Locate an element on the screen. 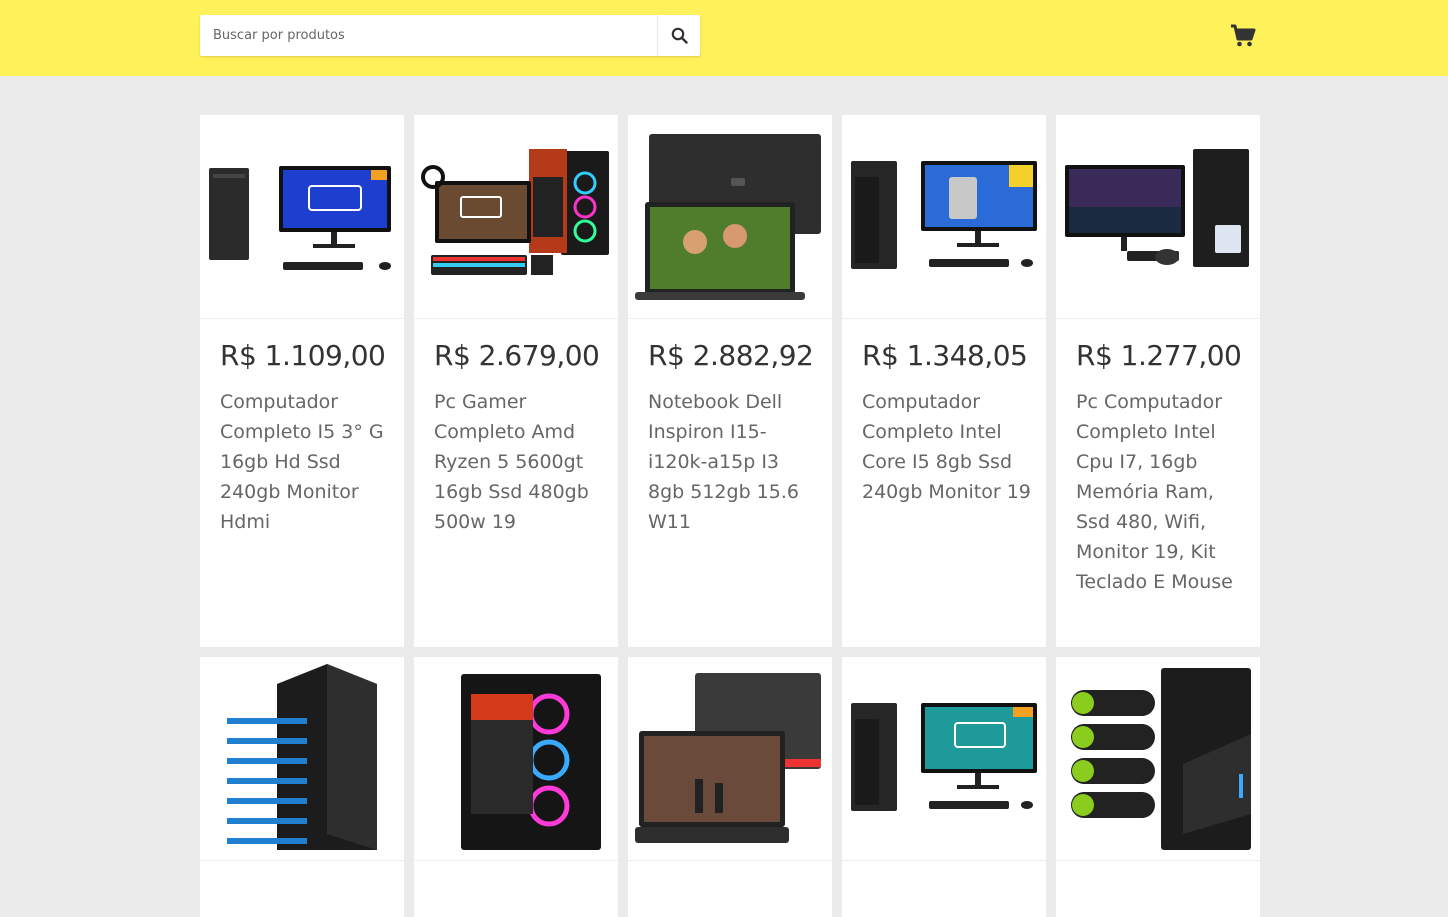 This screenshot has width=1448, height=917. cart-icon is located at coordinates (1243, 35).